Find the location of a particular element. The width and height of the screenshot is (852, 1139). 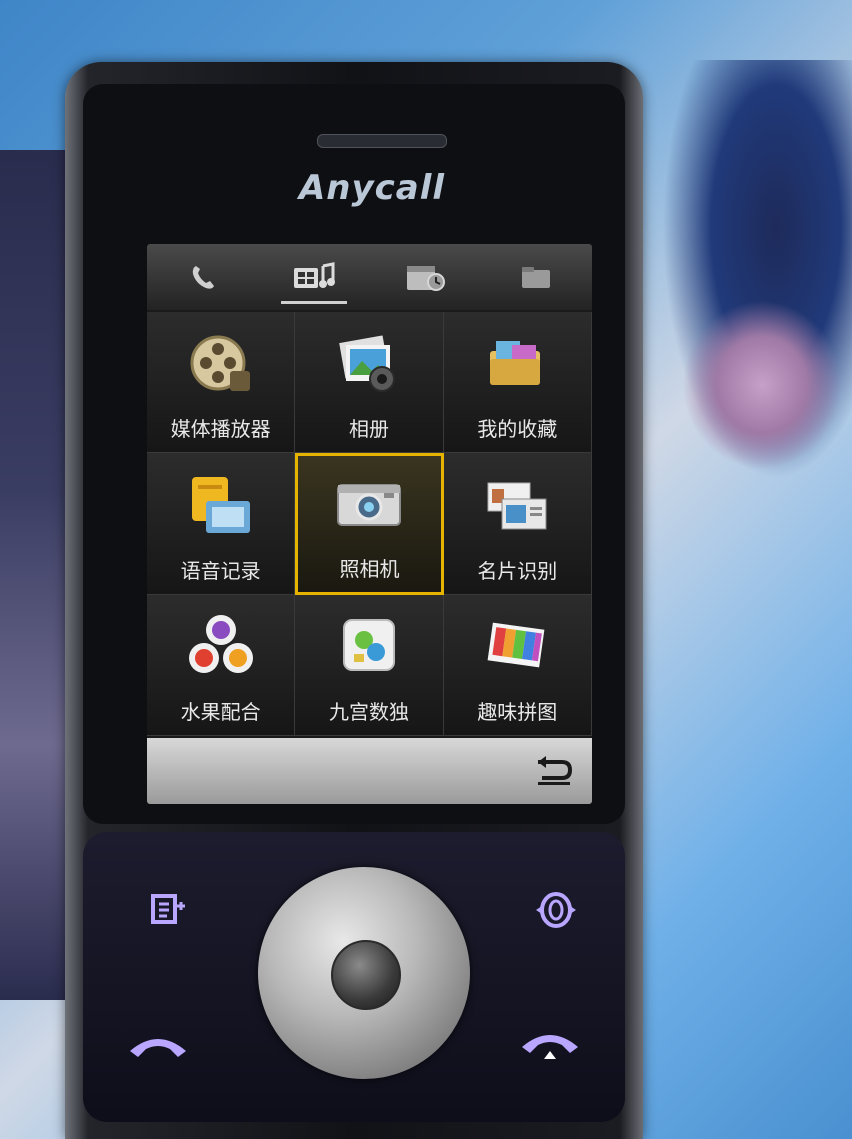

menu-item-sudoku: 九宫数独 is located at coordinates (369, 665).